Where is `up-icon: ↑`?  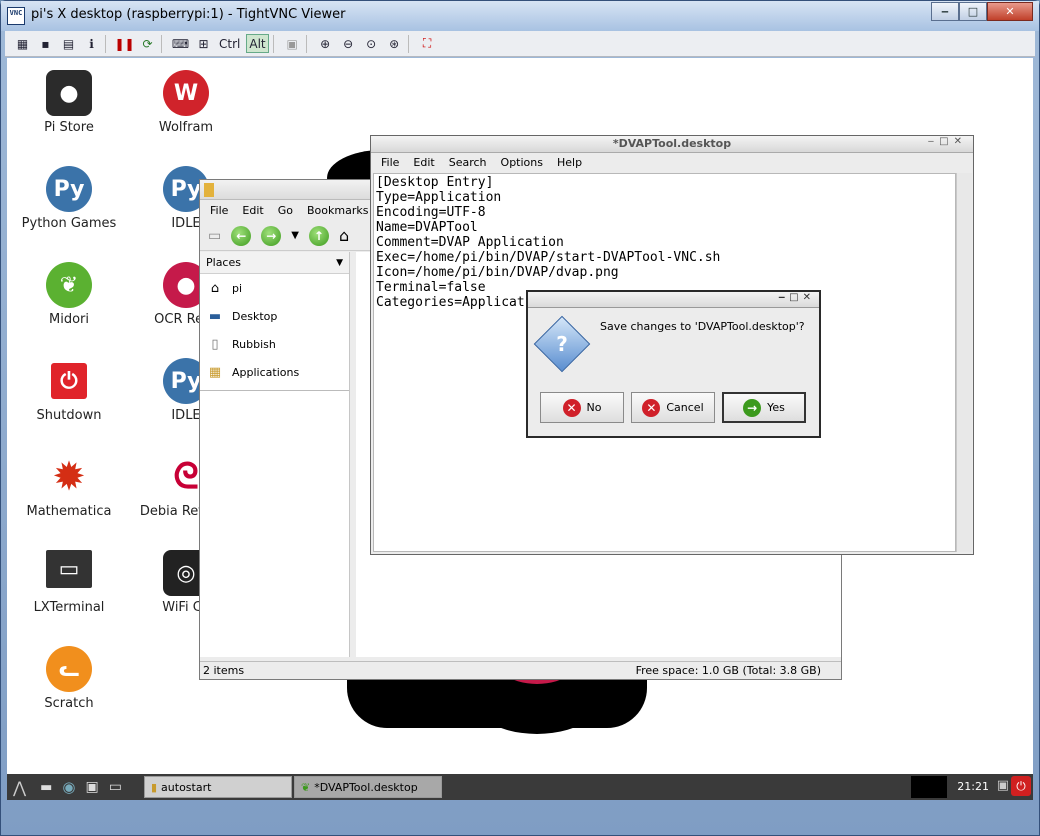
up-icon: ↑ is located at coordinates (318, 235).